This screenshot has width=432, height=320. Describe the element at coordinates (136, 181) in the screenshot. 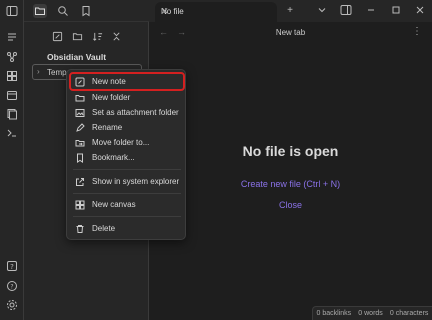

I see `menu-item-label: Show in system explorer` at that location.